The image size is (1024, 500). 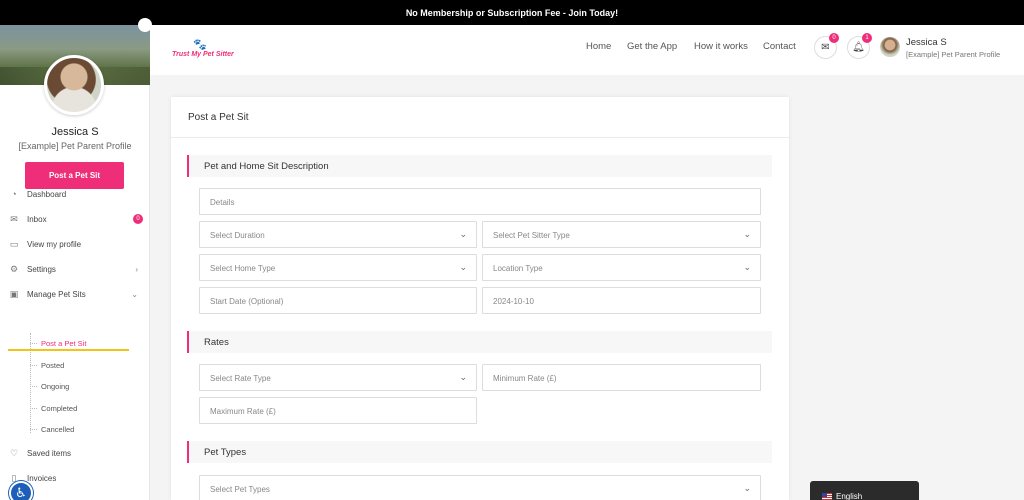 What do you see at coordinates (479, 342) in the screenshot?
I see `section-header-rates: Rates` at bounding box center [479, 342].